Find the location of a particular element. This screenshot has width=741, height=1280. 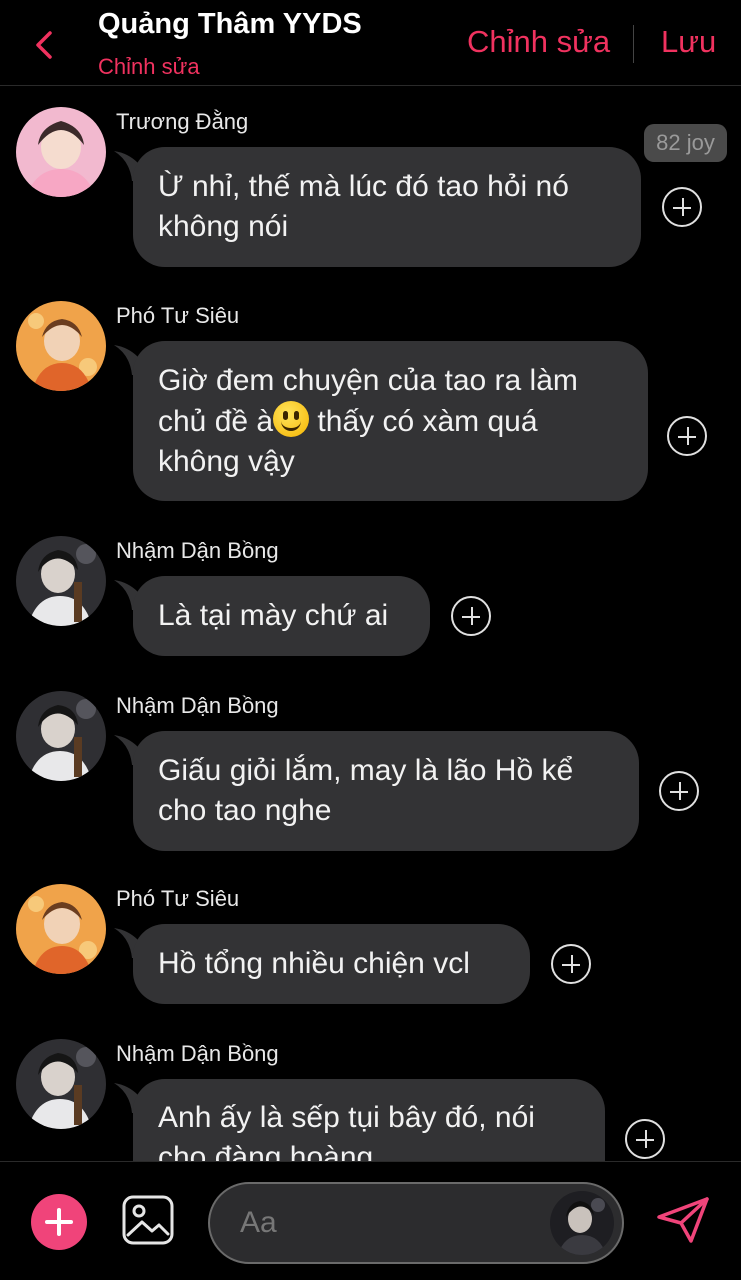

plus-icon is located at coordinates (59, 1222).